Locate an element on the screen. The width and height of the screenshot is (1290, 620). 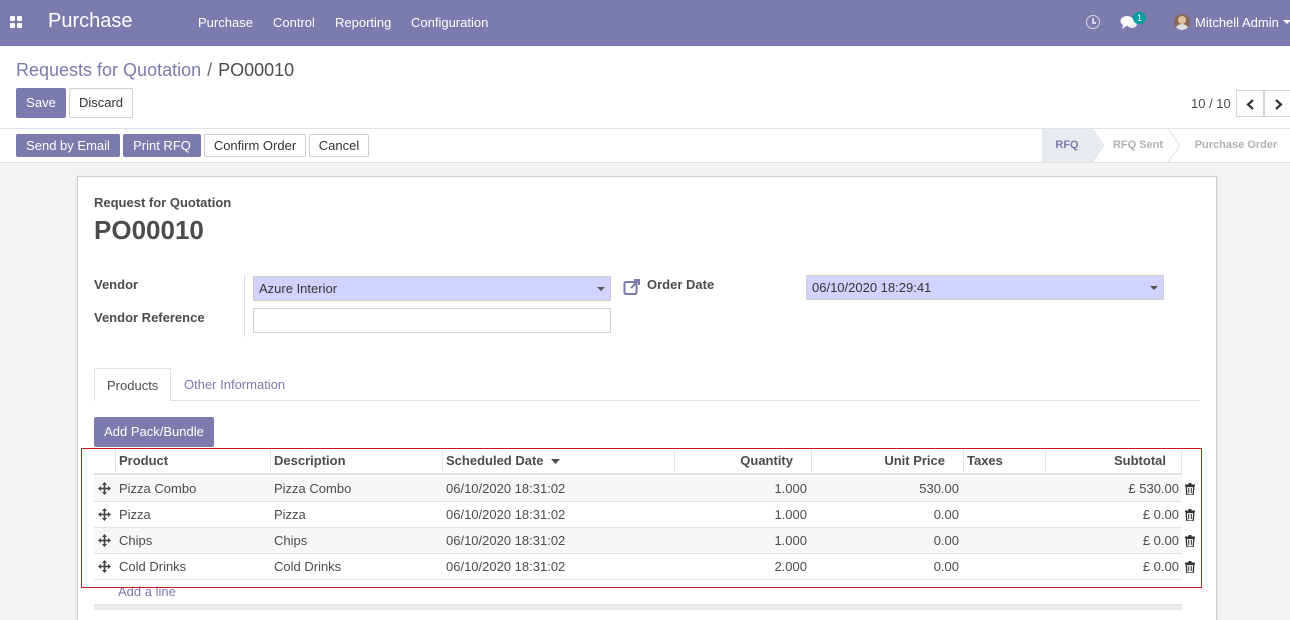
cancel-button: Cancel is located at coordinates (339, 145).